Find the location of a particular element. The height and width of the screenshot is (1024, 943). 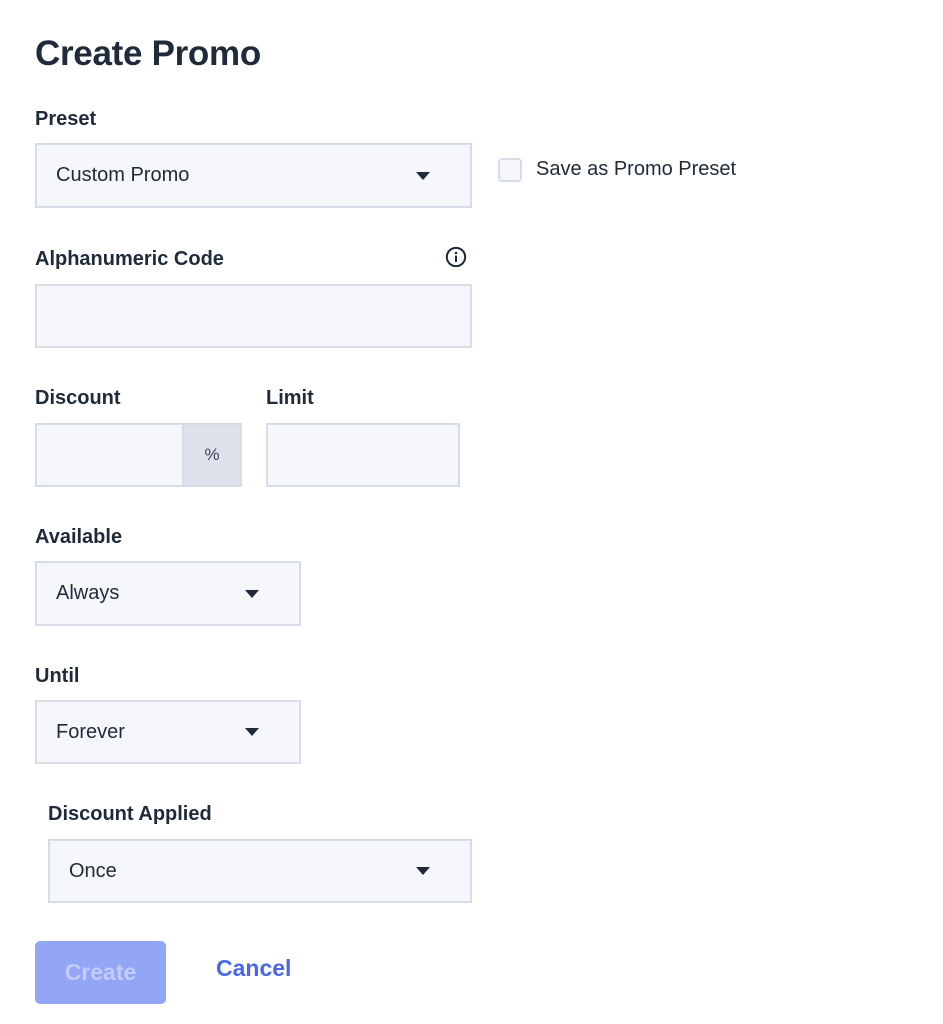

create-button: Create is located at coordinates (100, 972).